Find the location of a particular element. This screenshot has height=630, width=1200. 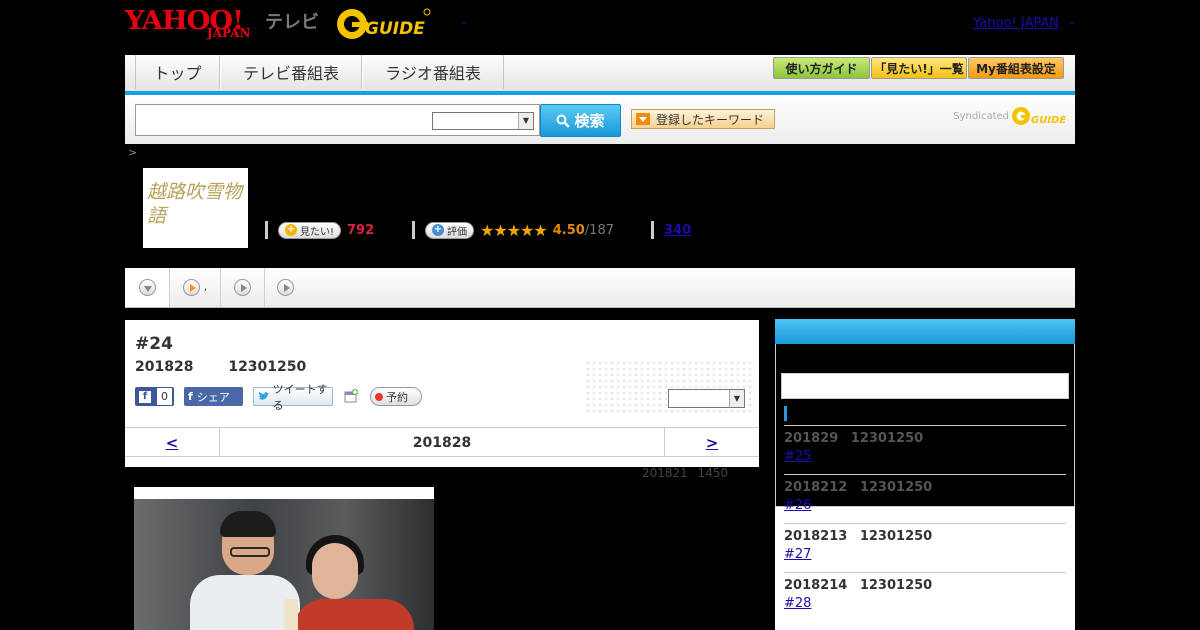

rating-stat: + 評価 ★★★★★ 4.50 /187 is located at coordinates (513, 230).